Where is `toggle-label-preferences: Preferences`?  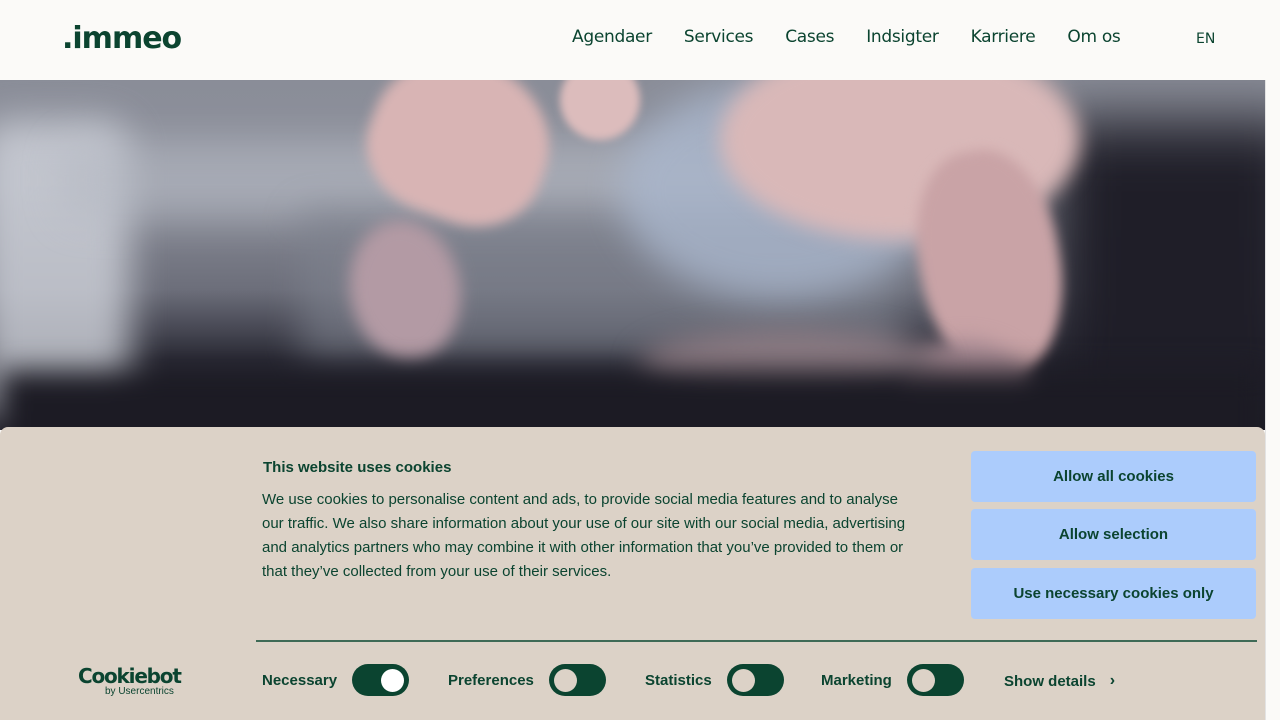
toggle-label-preferences: Preferences is located at coordinates (491, 680).